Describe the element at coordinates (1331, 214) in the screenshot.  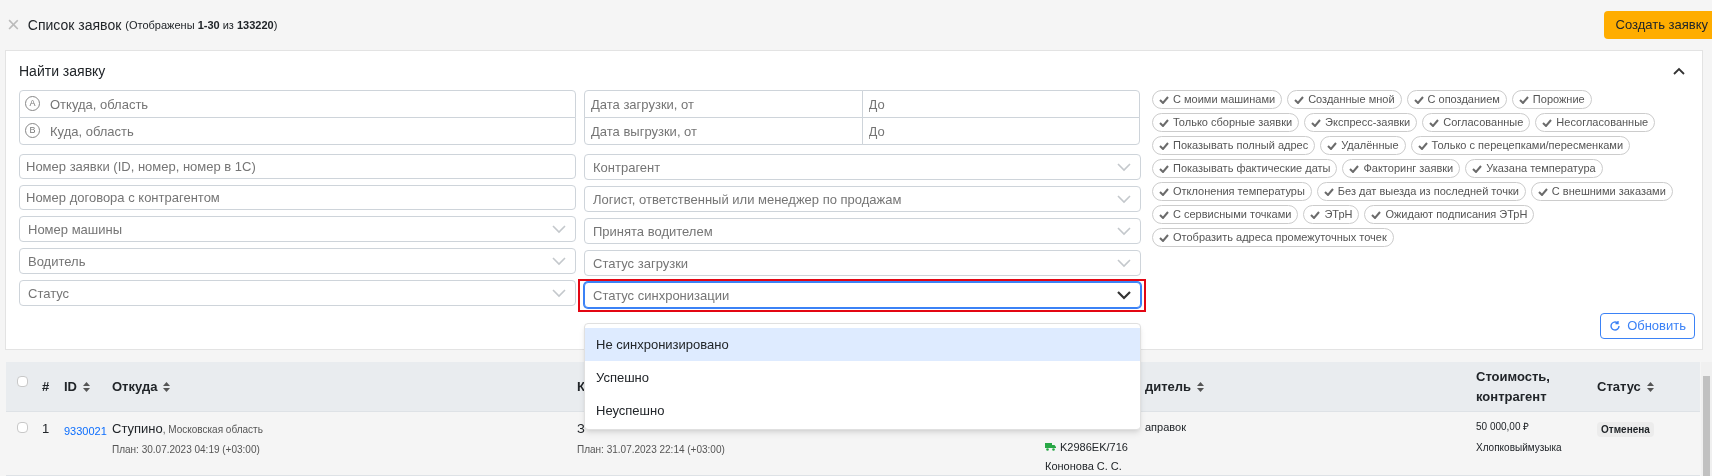
I see `filter-chip: ЭТрН` at that location.